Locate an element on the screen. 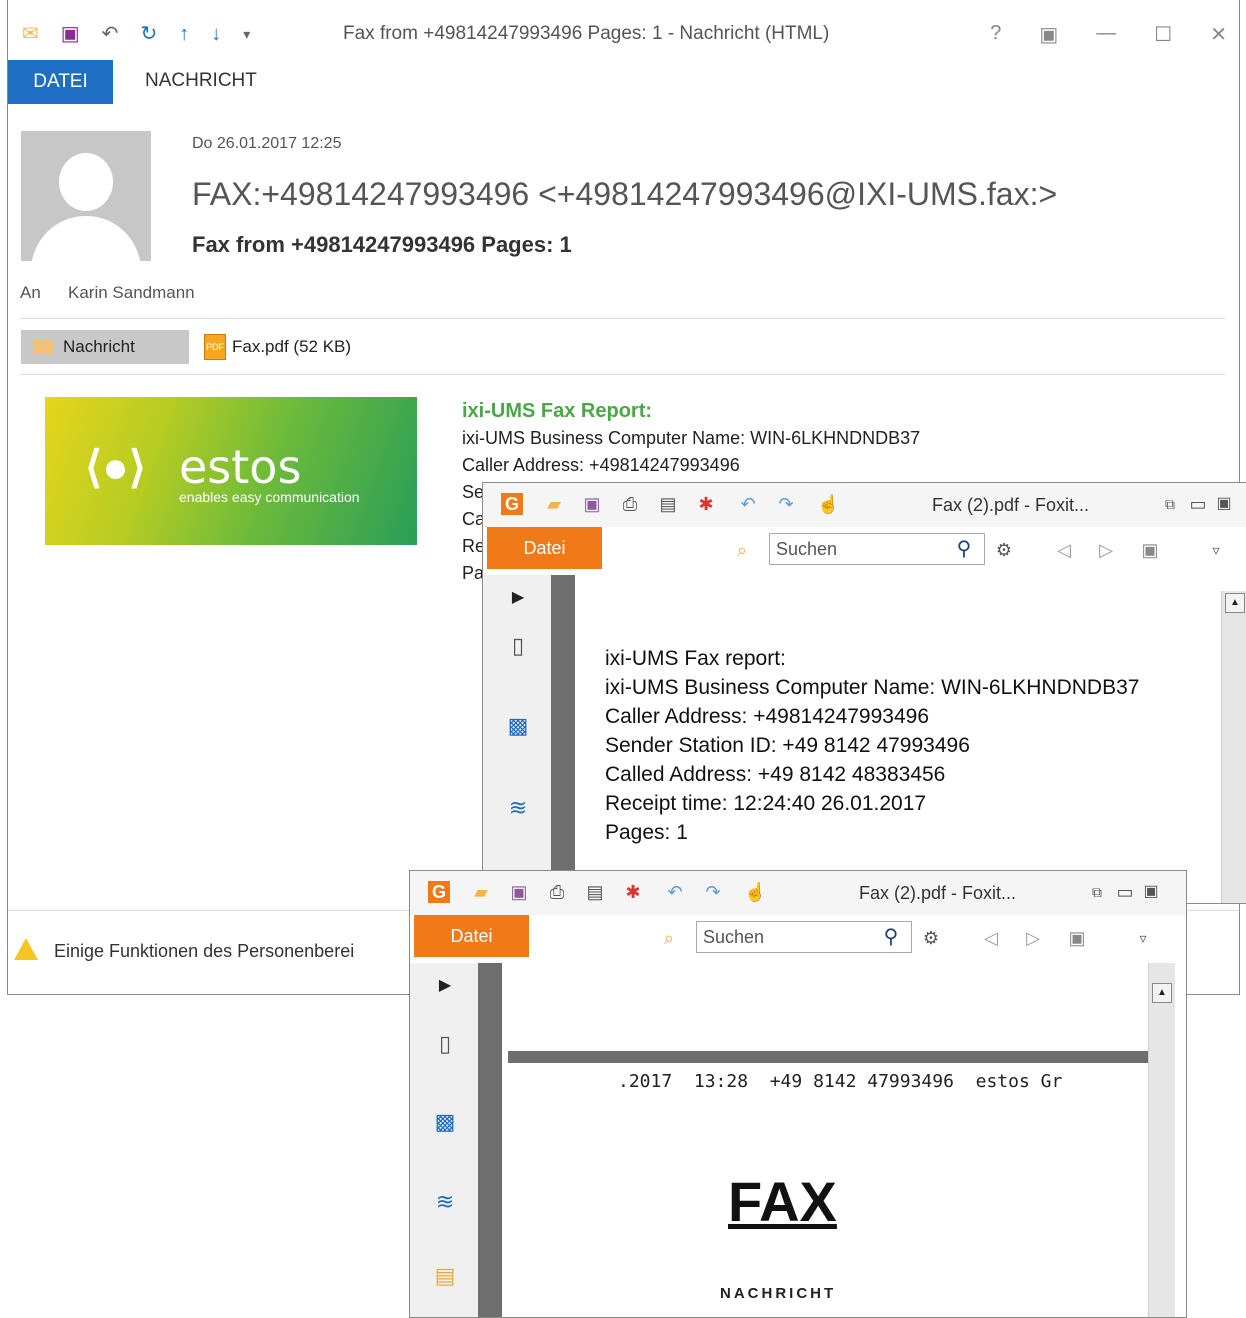 This screenshot has height=1318, width=1246. logo-tagline: enables easy communication is located at coordinates (269, 497).